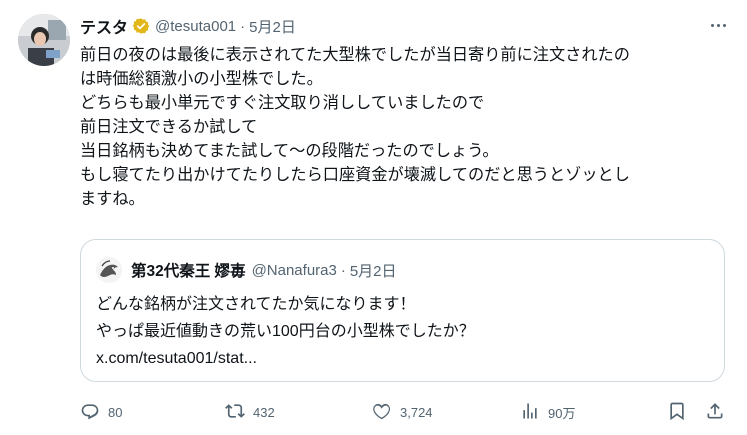 Image resolution: width=747 pixels, height=435 pixels. Describe the element at coordinates (718, 25) in the screenshot. I see `more-icon` at that location.